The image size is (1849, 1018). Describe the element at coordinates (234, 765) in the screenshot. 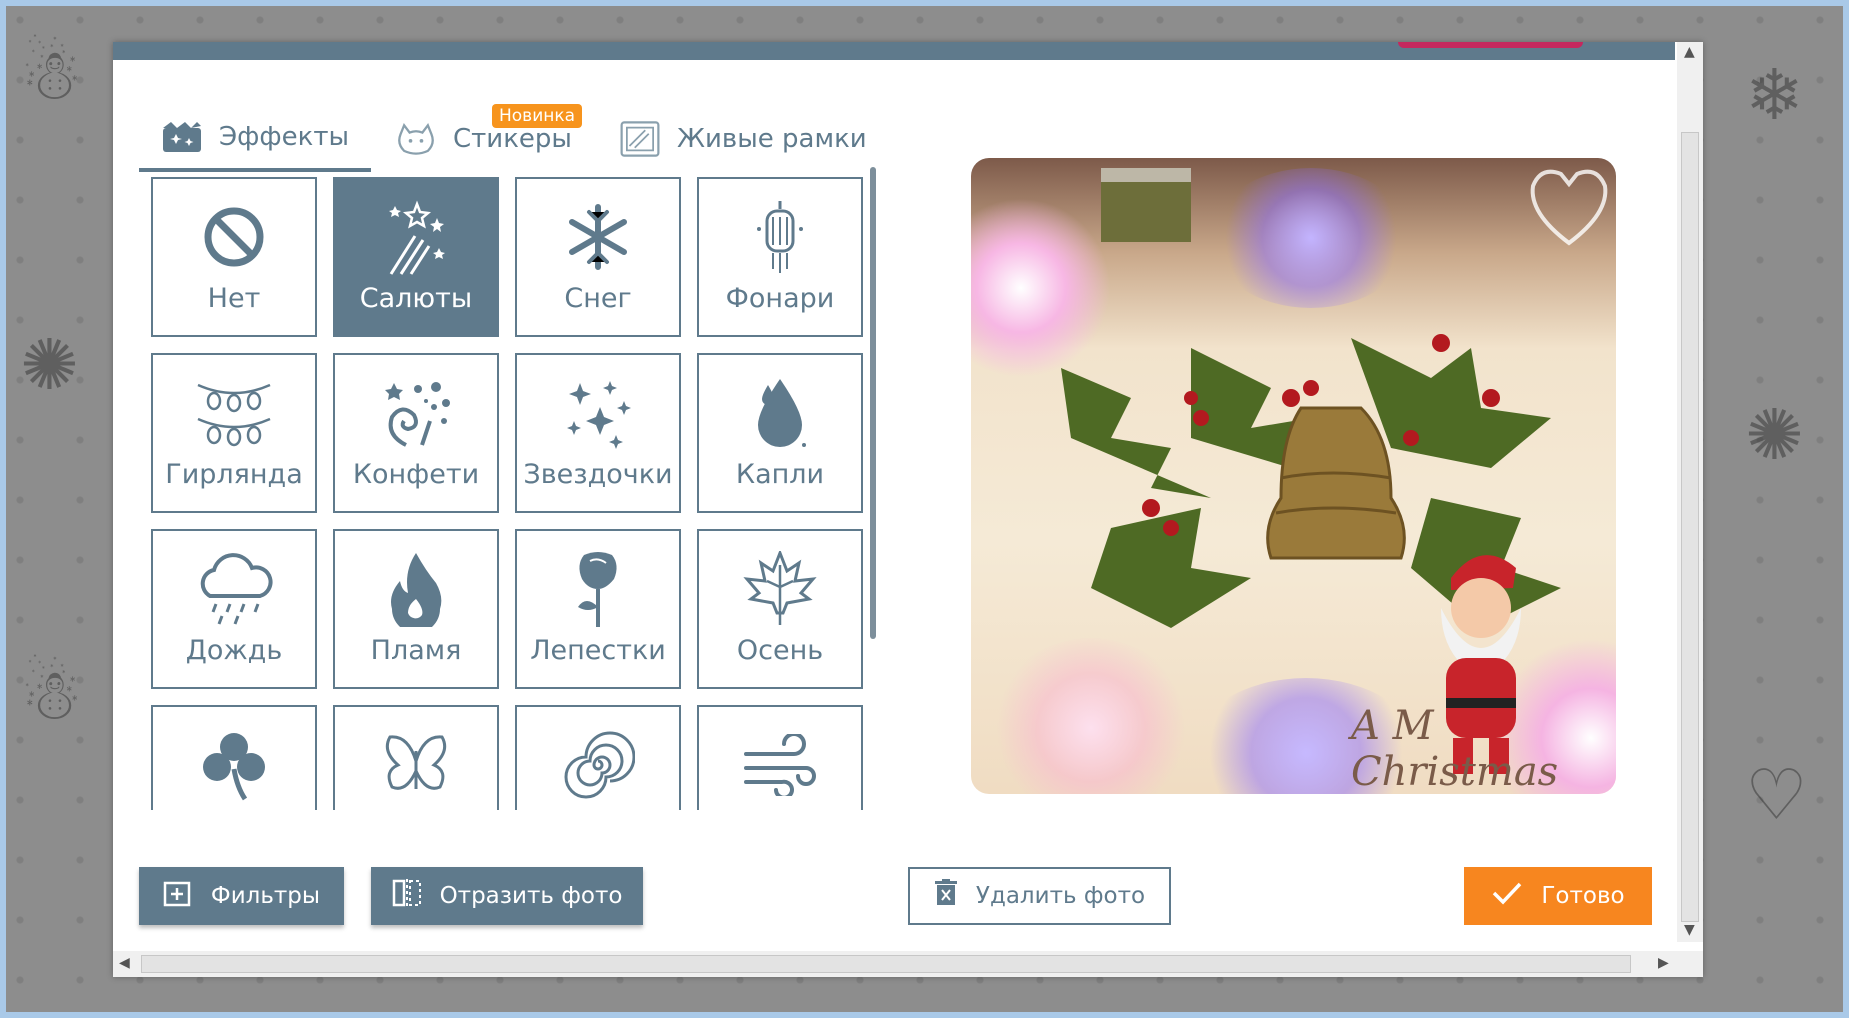

I see `clover-icon` at that location.